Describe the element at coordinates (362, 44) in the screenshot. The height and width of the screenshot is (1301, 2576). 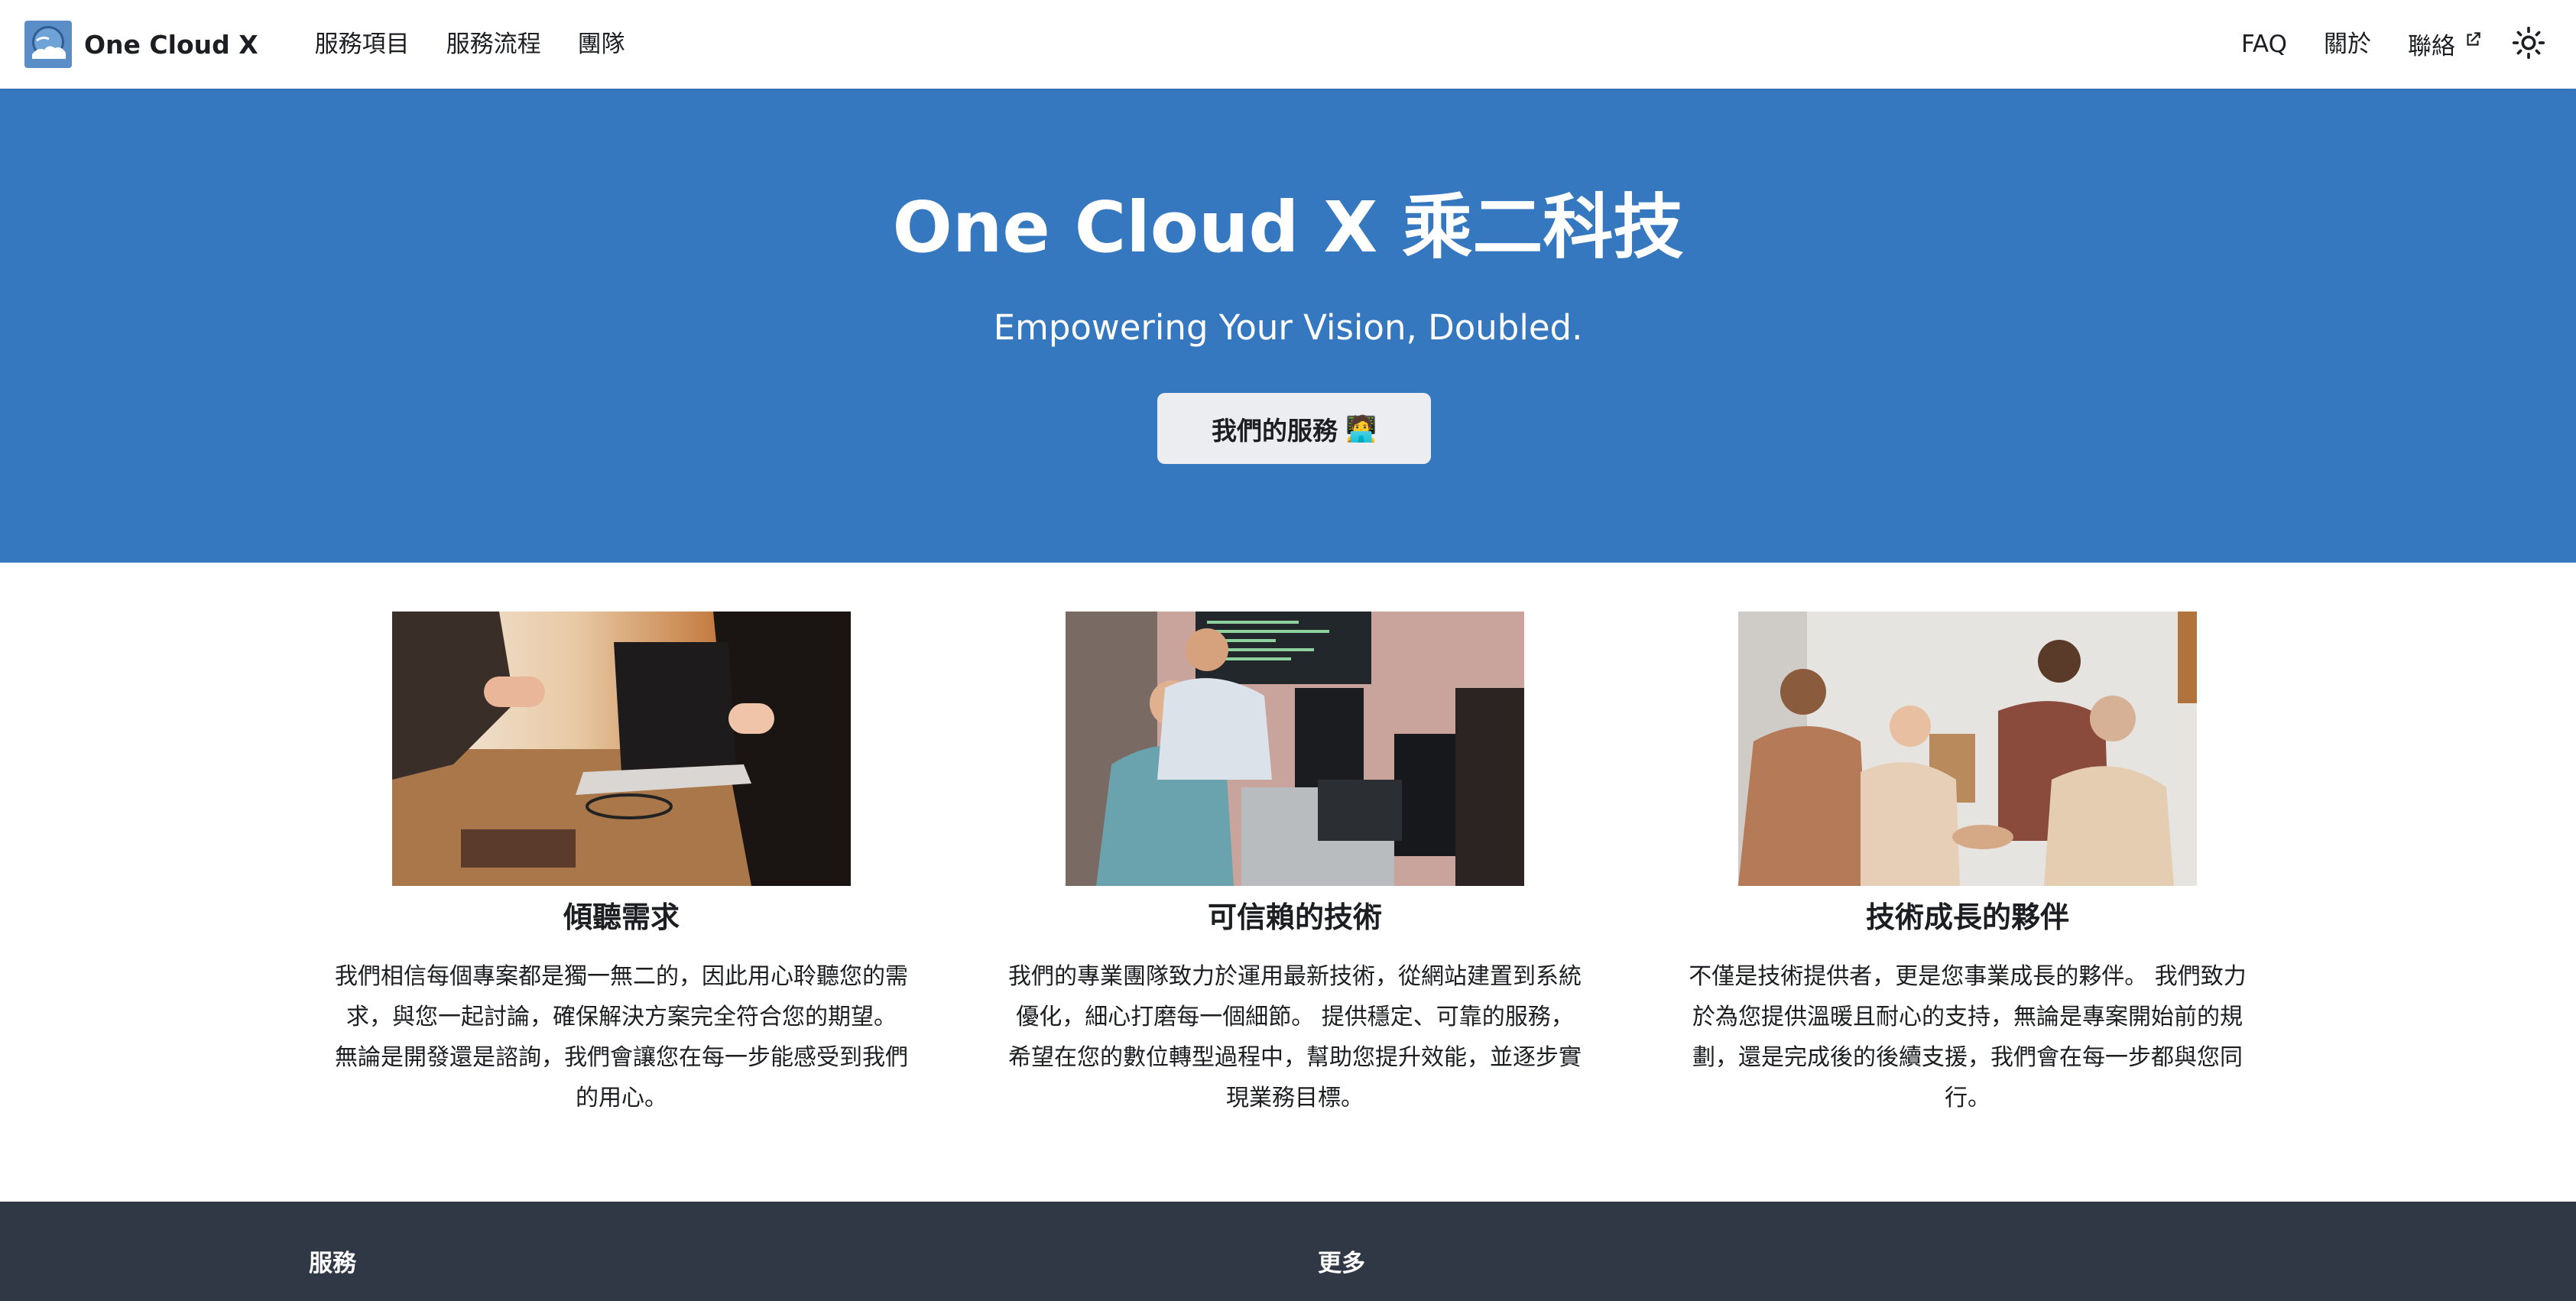
I see `nav-link-services: 服務項目` at that location.